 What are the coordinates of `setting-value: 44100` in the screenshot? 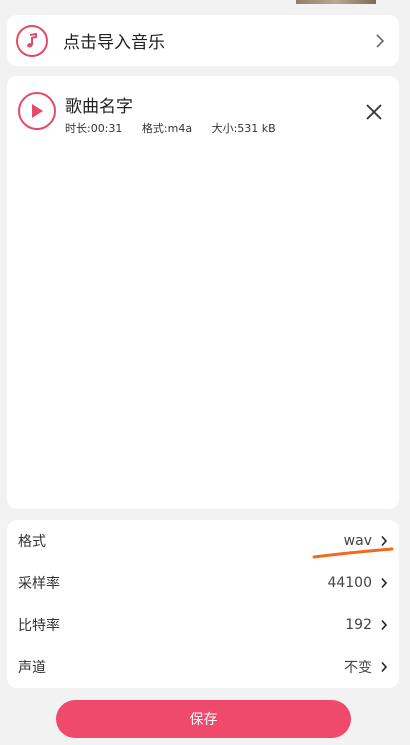 It's located at (349, 583).